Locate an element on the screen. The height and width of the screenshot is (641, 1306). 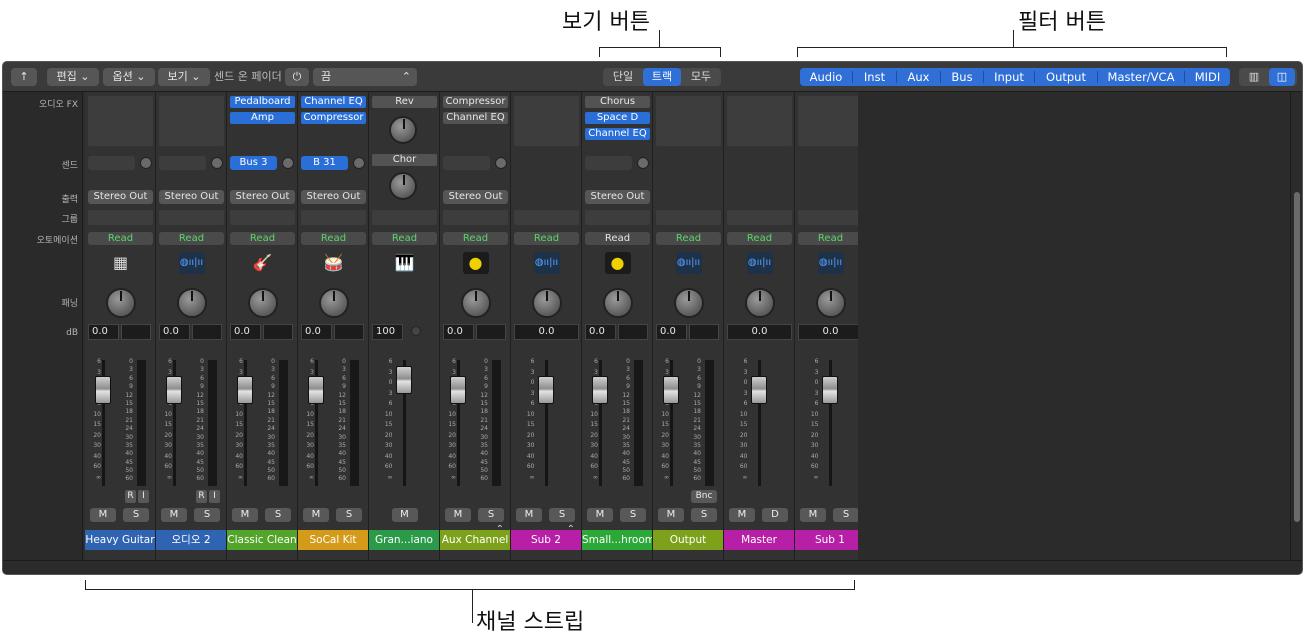
reverb-knob is located at coordinates (403, 130).